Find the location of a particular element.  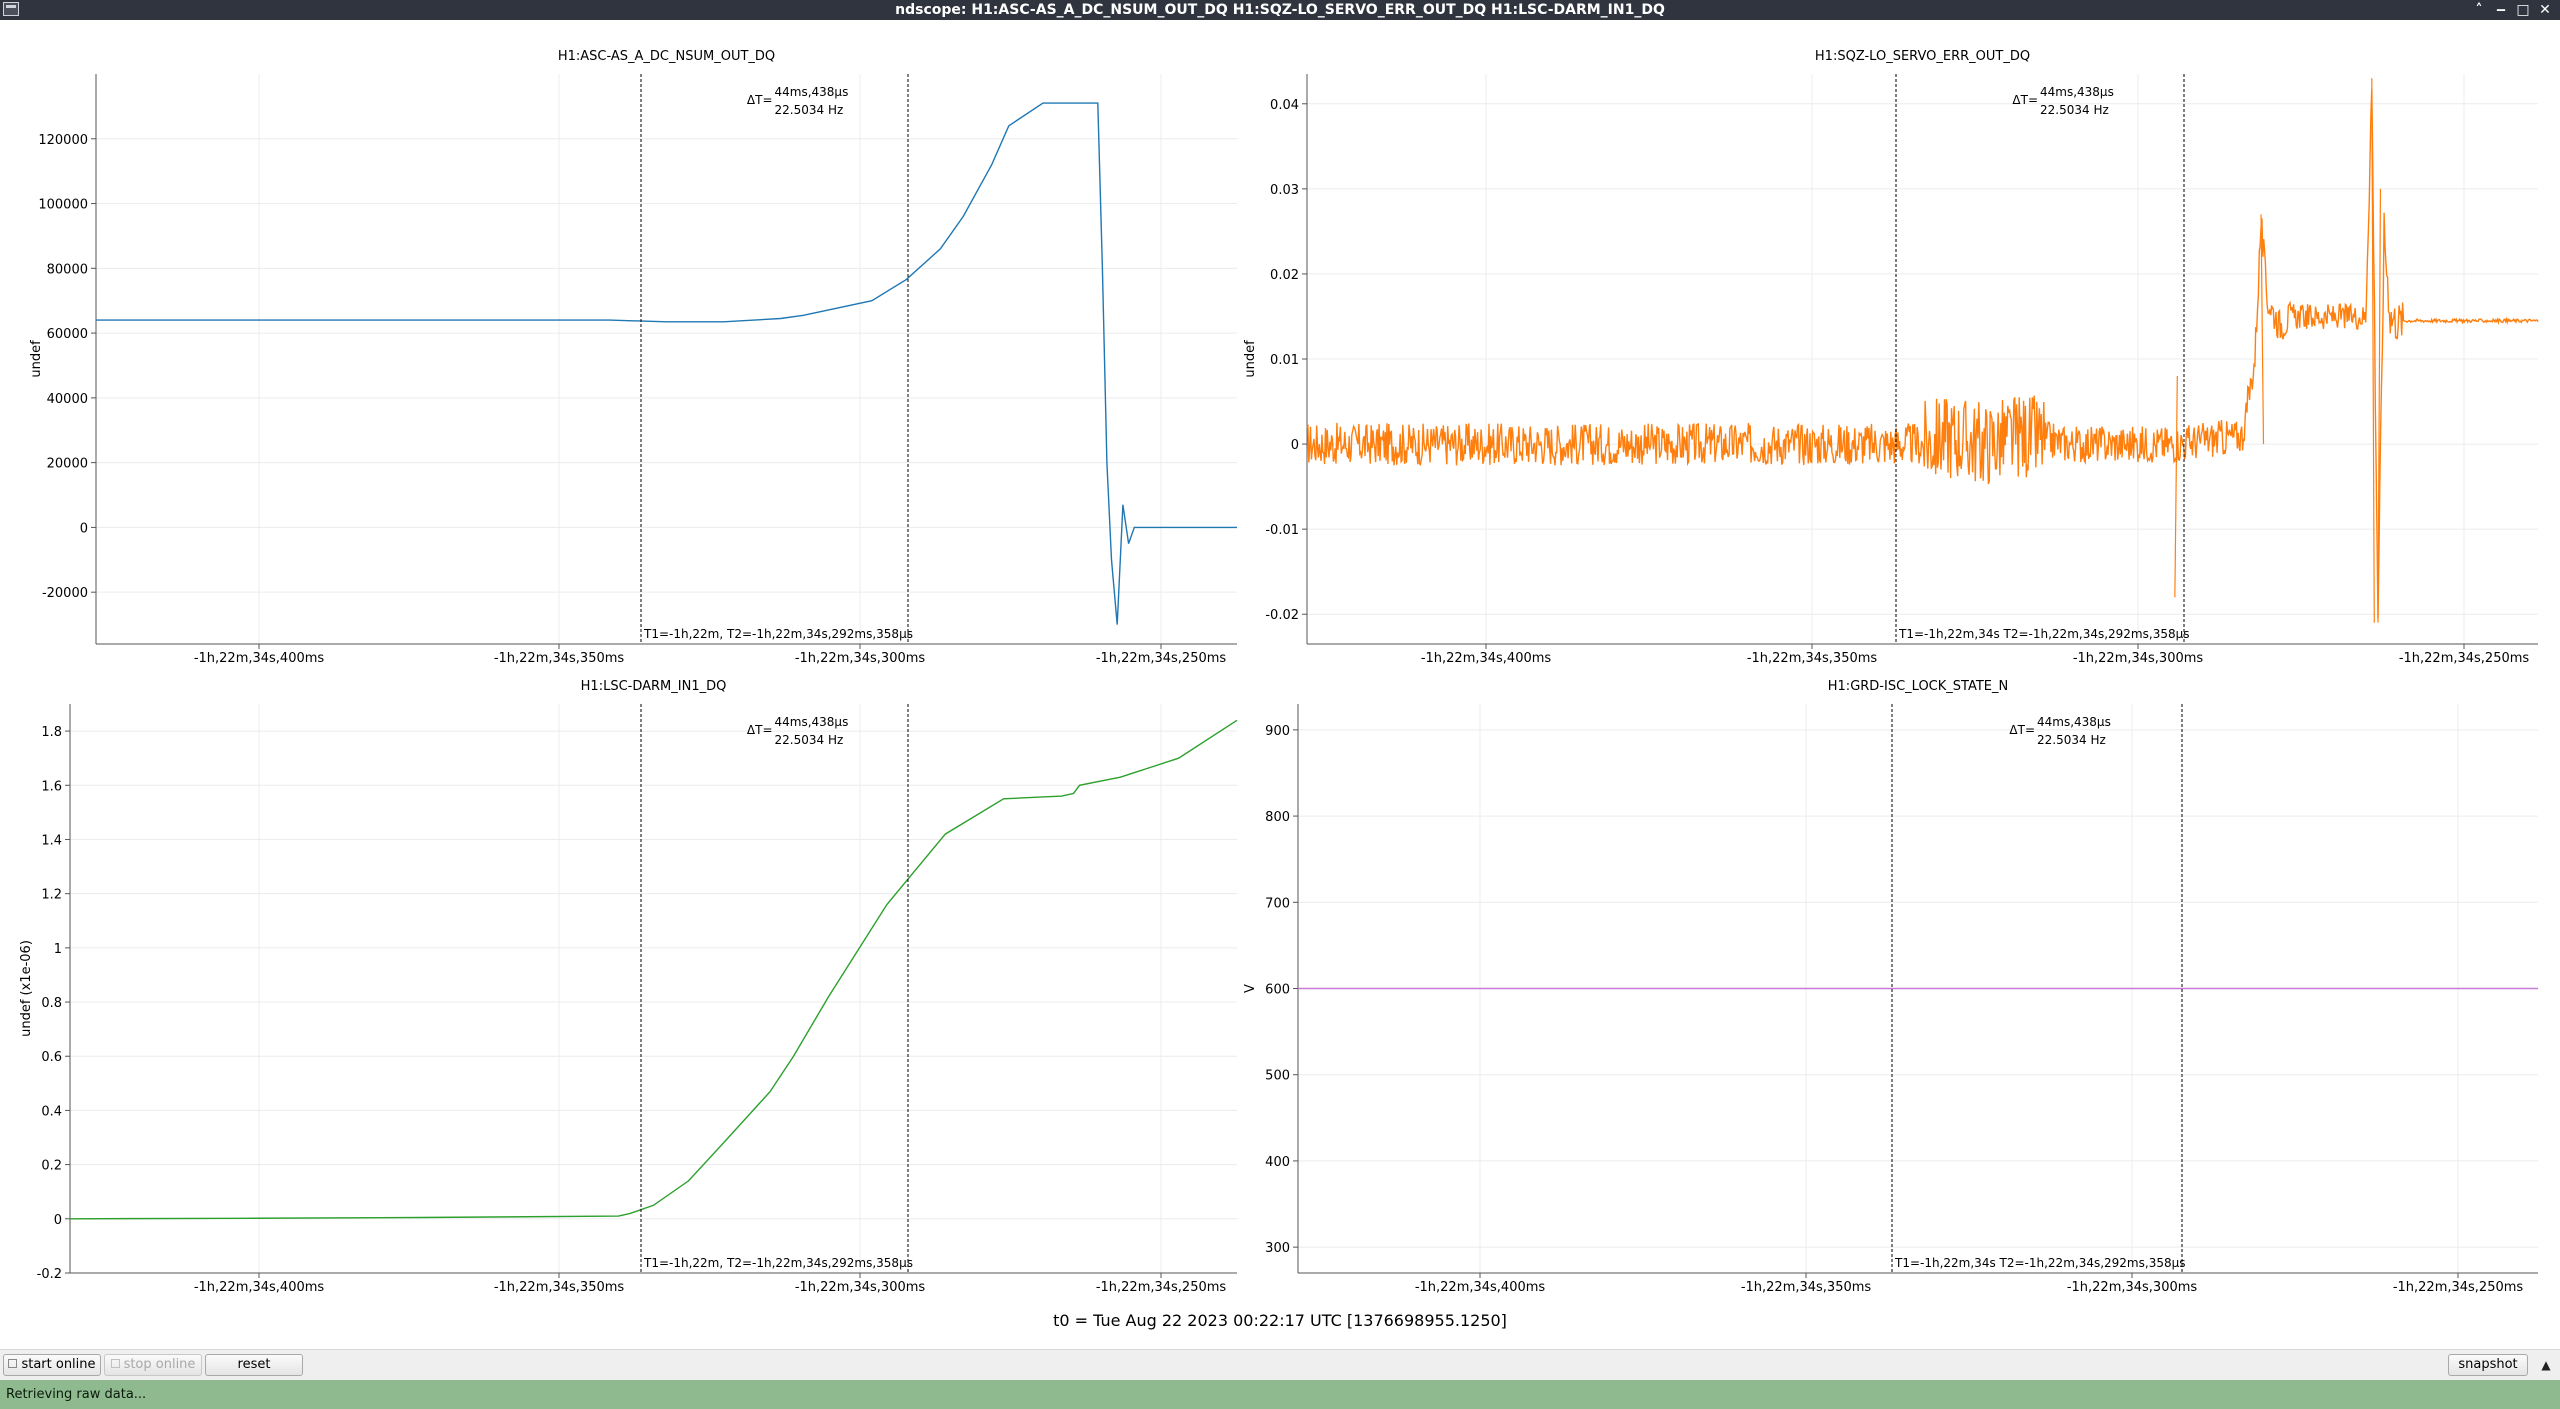

y-tick-label: 20000 is located at coordinates (67, 464).